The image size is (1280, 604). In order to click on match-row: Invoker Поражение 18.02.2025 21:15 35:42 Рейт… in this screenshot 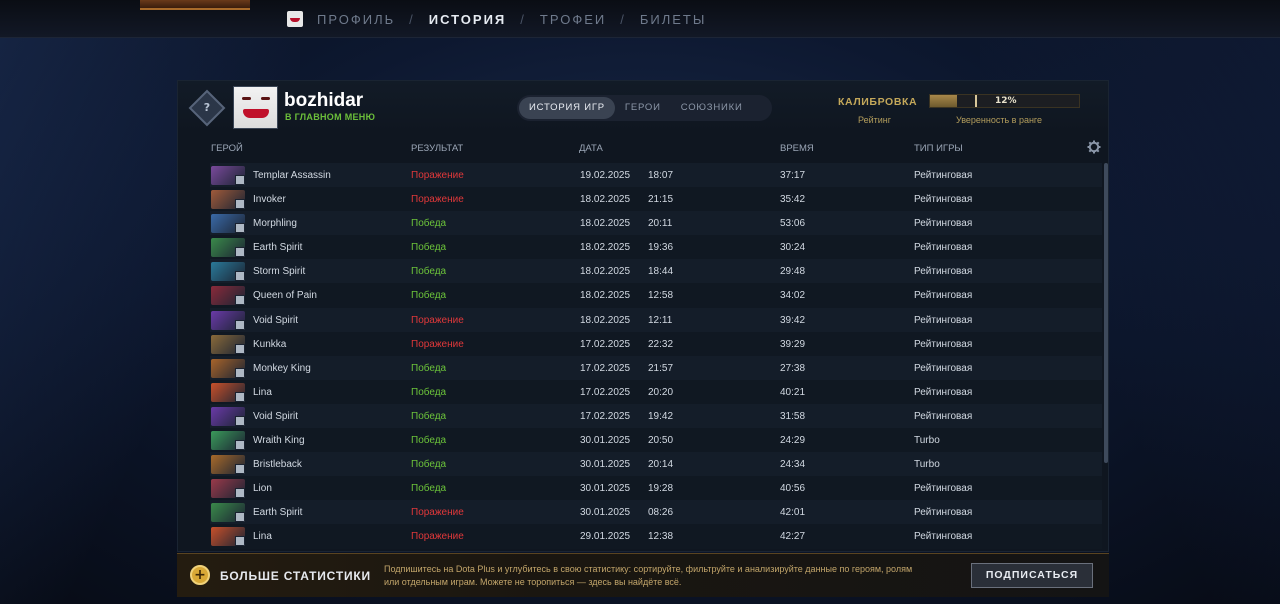, I will do `click(656, 199)`.